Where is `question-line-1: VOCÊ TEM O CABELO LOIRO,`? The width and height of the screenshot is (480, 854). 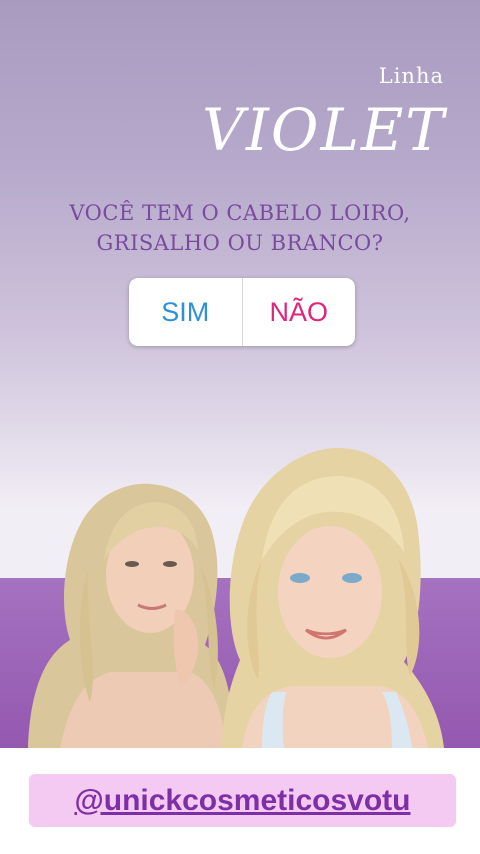 question-line-1: VOCÊ TEM O CABELO LOIRO, is located at coordinates (240, 213).